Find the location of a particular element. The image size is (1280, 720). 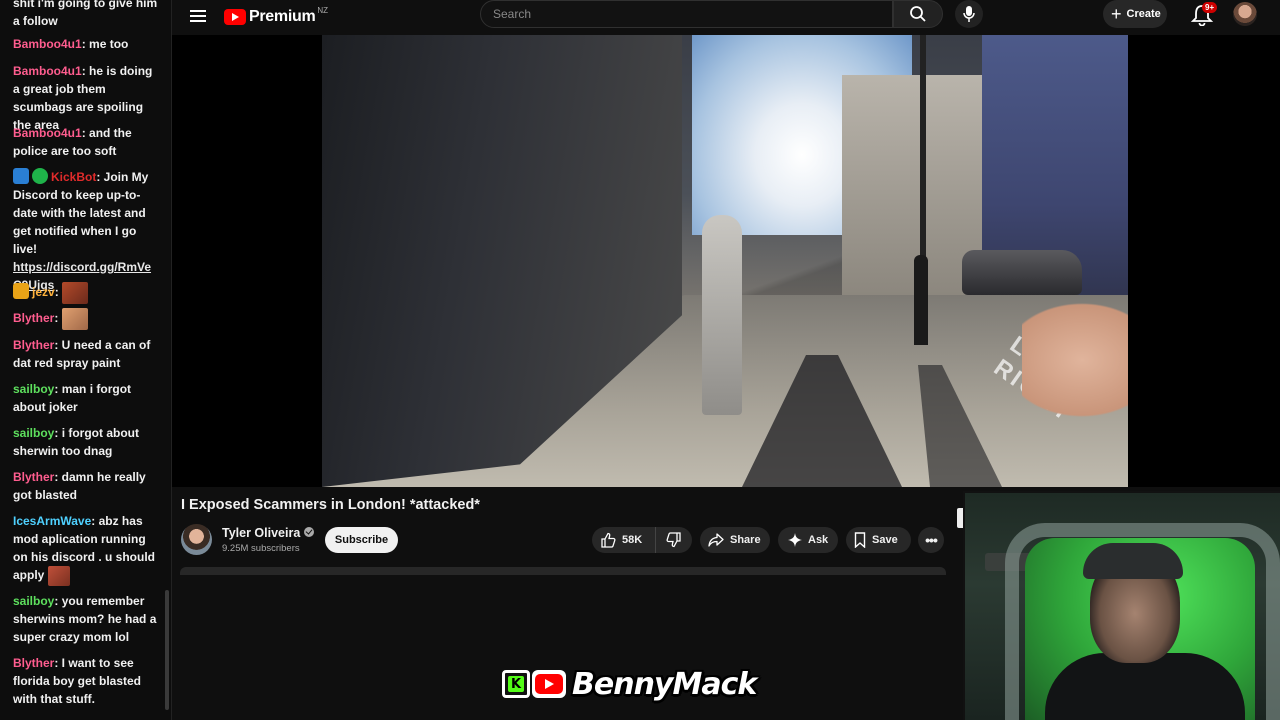

share-label: Share is located at coordinates (745, 540).